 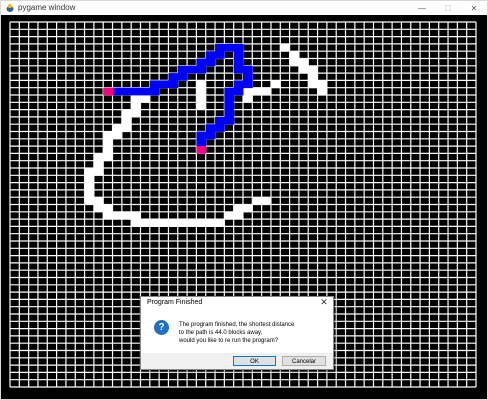 I want to click on title-bar: pygame window — ☐ ✕, so click(x=244, y=8).